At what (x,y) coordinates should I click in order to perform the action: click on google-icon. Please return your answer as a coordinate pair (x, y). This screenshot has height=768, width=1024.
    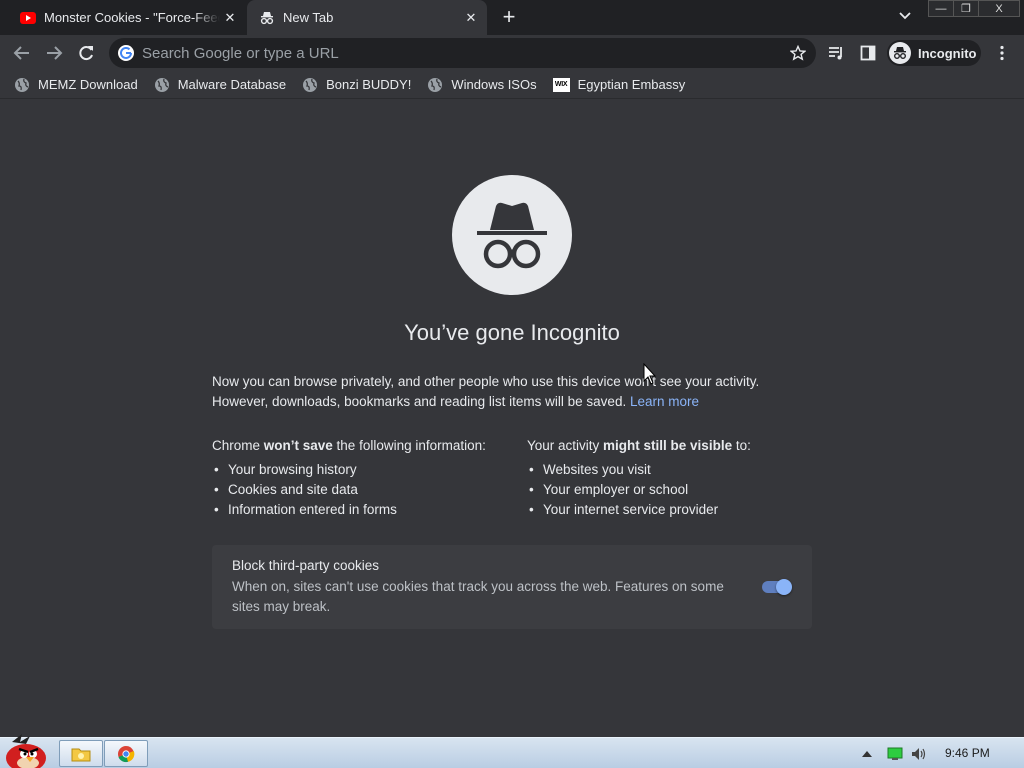
    Looking at the image, I should click on (126, 53).